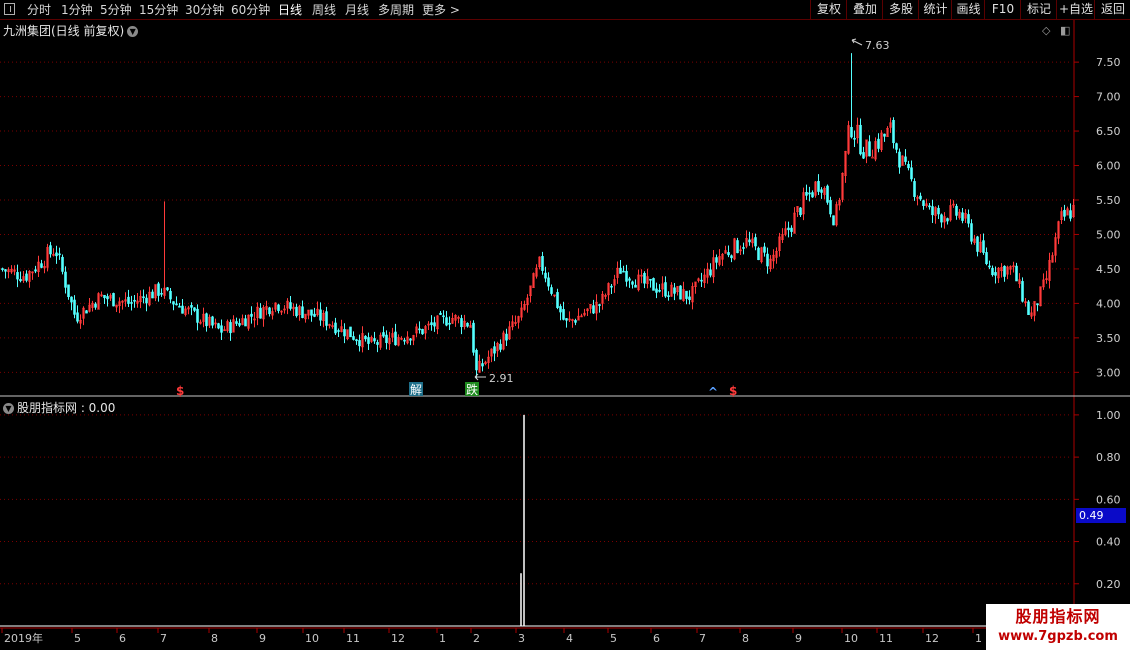  What do you see at coordinates (59, 407) in the screenshot?
I see `indicator-title: ▼ 股朋指标网 : 0.00` at bounding box center [59, 407].